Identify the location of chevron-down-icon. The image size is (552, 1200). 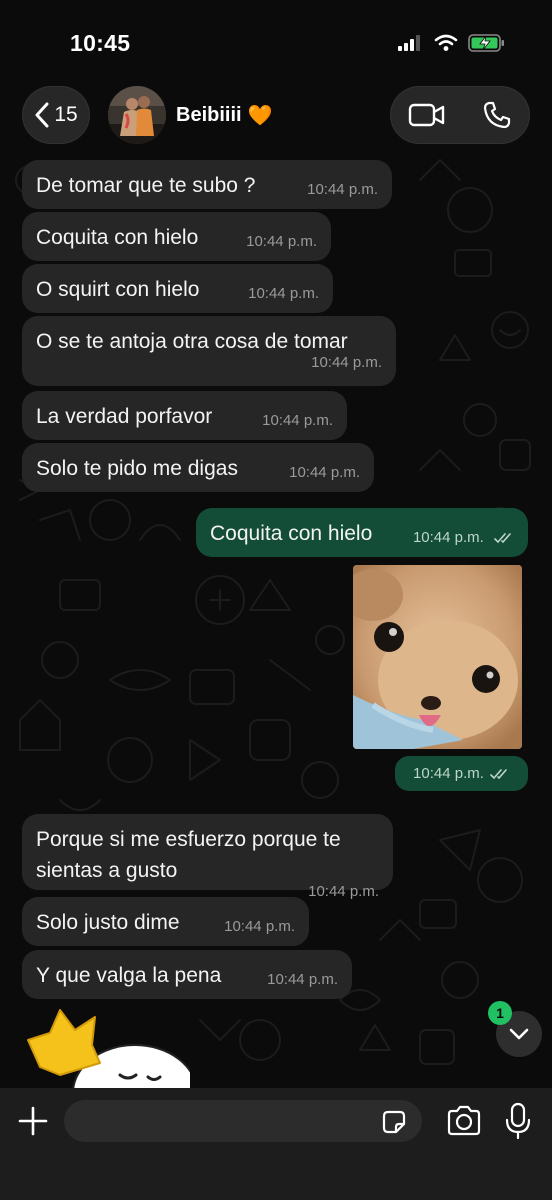
(519, 1034).